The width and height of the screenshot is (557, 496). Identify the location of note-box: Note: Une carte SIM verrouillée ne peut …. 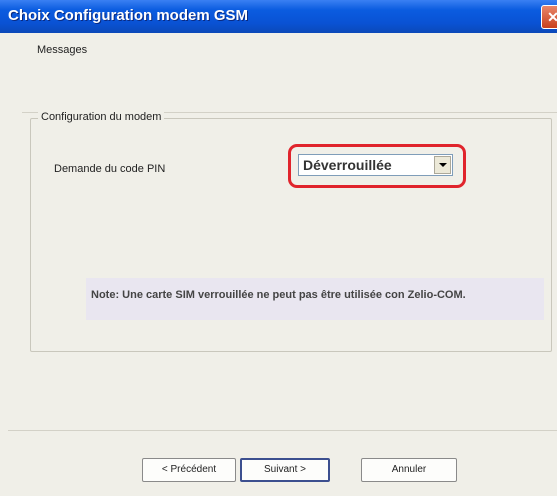
(315, 299).